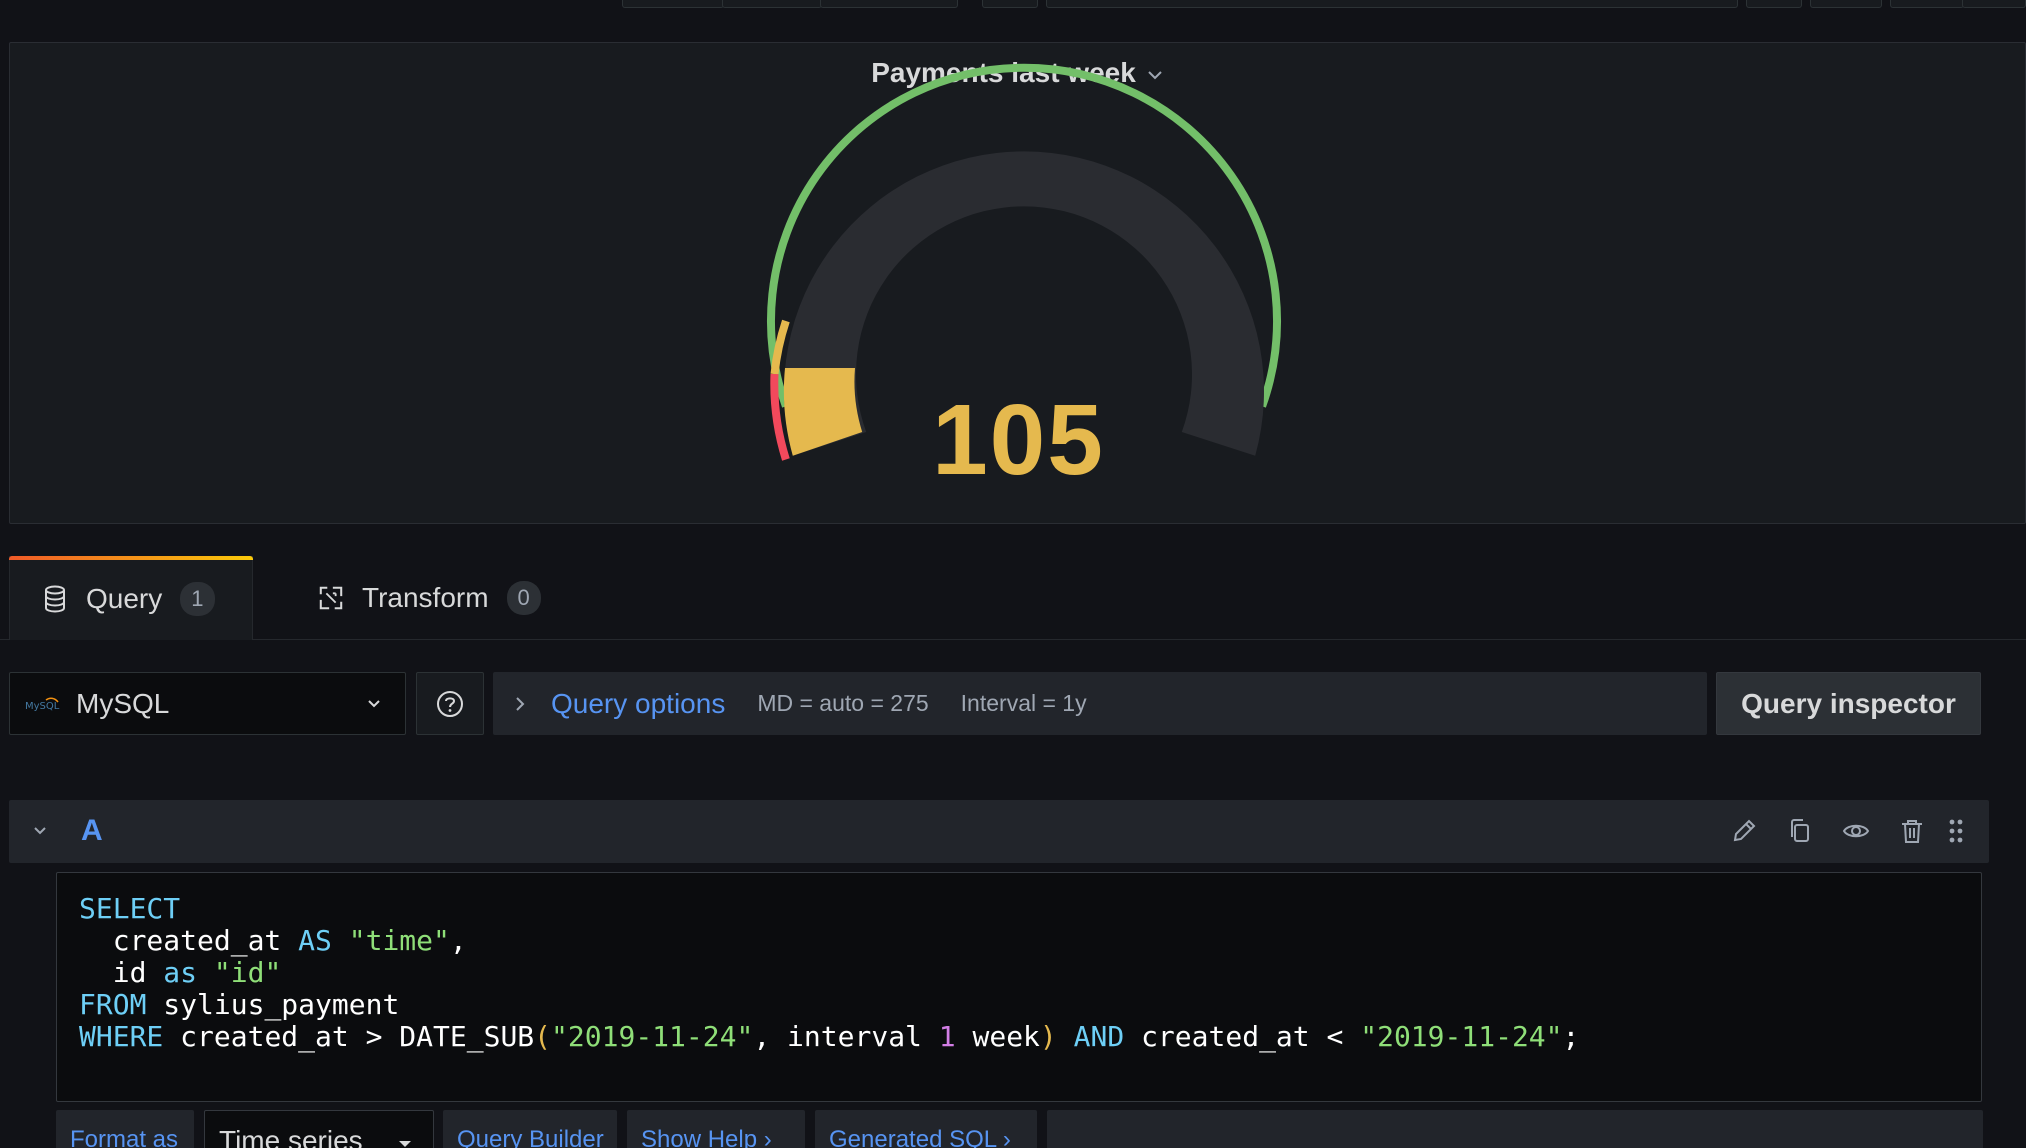 The image size is (2026, 1148). What do you see at coordinates (999, 831) in the screenshot?
I see `query-row-header: A` at bounding box center [999, 831].